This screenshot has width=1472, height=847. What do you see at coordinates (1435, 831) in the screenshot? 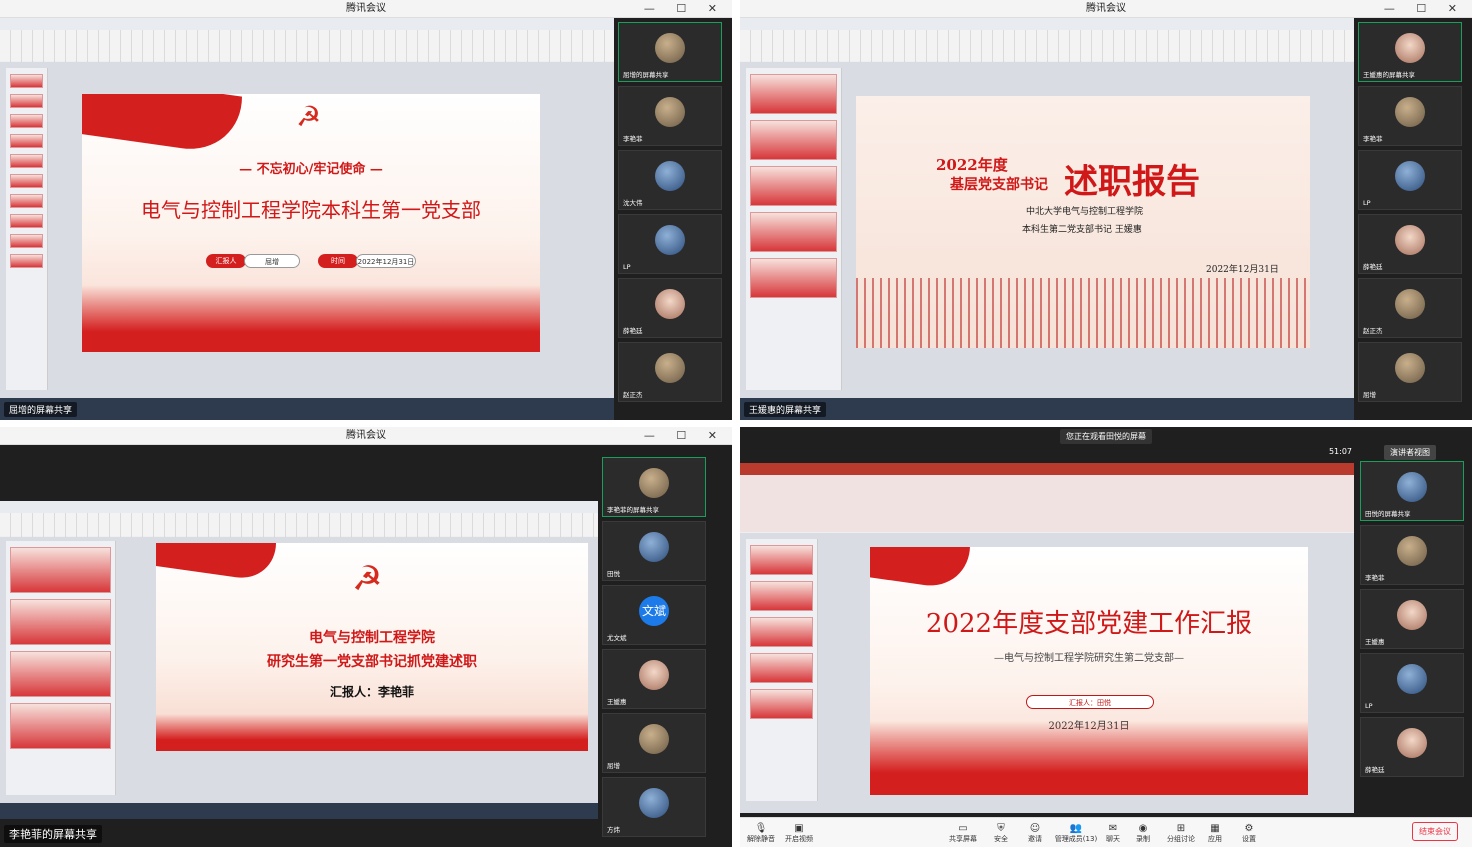
I see `end-meeting-button: 结束会议` at bounding box center [1435, 831].